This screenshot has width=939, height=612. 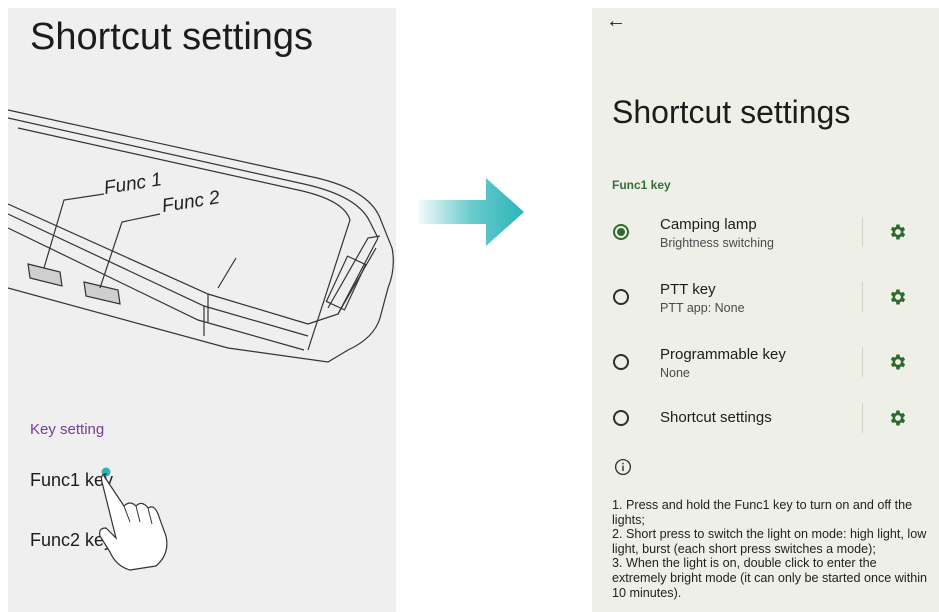 What do you see at coordinates (717, 243) in the screenshot?
I see `option-subtitle: Brightness switching` at bounding box center [717, 243].